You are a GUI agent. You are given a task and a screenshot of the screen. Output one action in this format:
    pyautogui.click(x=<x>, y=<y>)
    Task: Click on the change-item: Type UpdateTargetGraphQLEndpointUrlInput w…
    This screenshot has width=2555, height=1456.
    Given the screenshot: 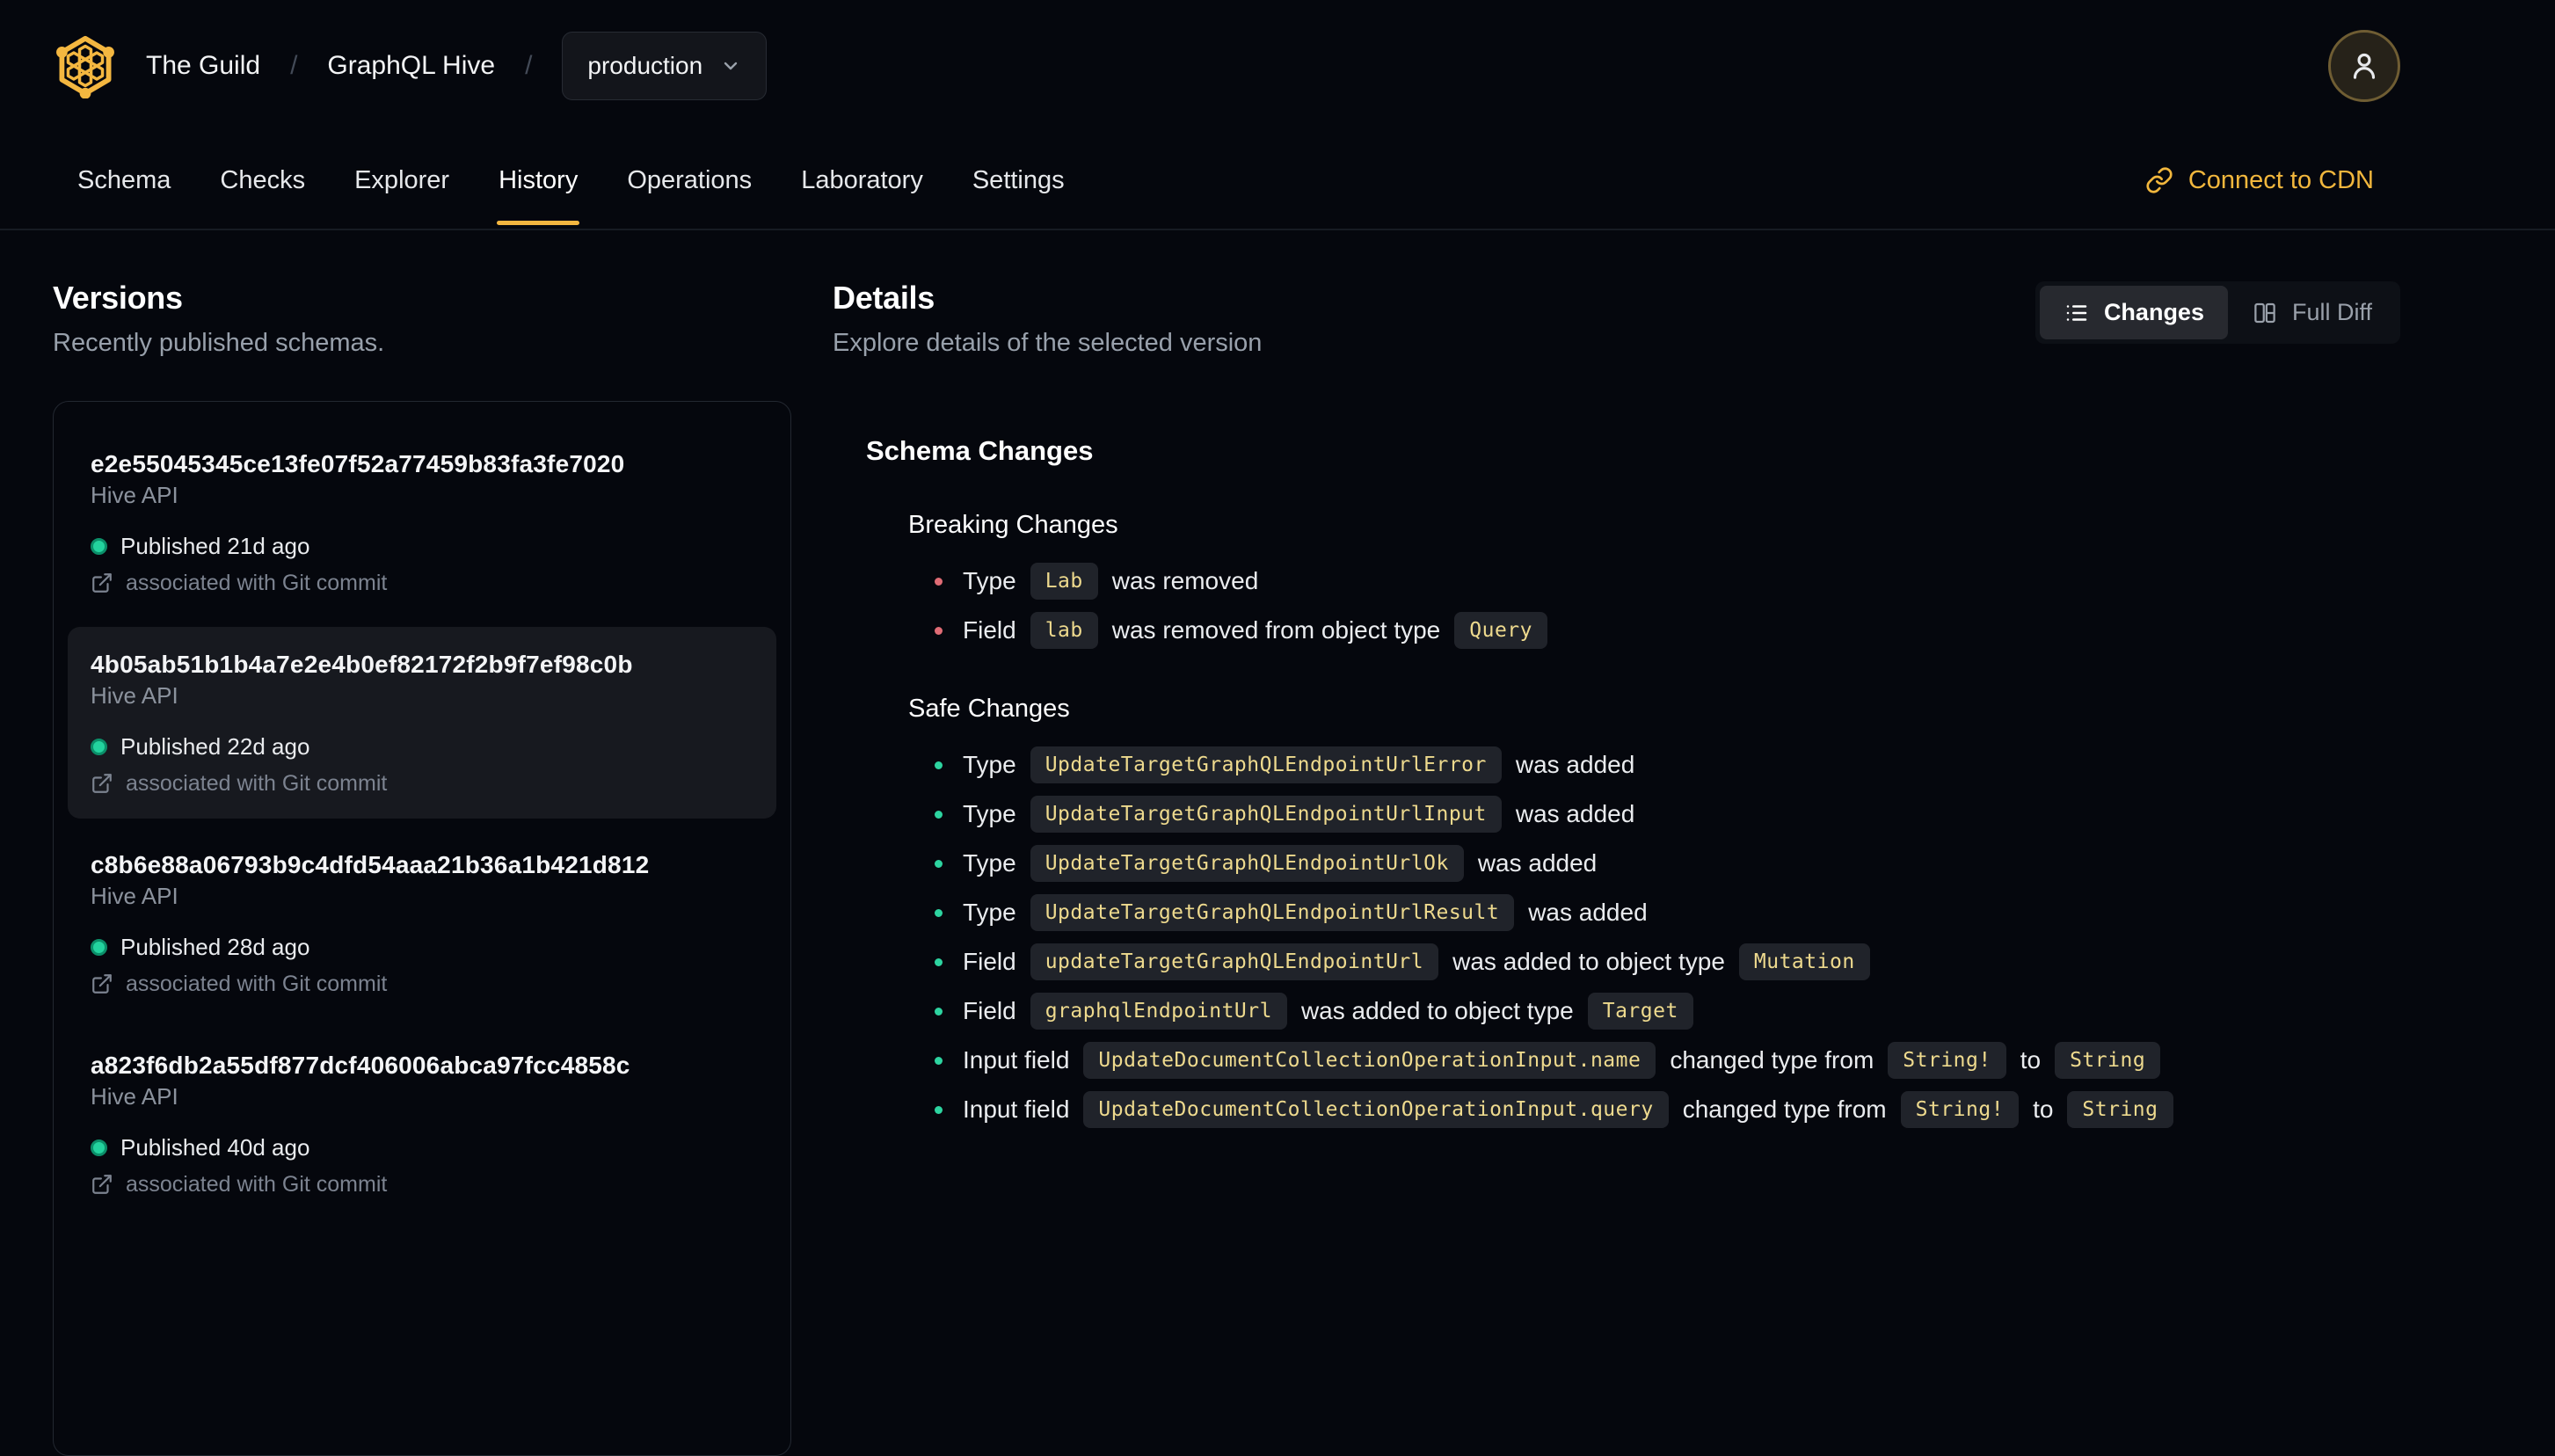 What is the action you would take?
    pyautogui.click(x=1667, y=814)
    